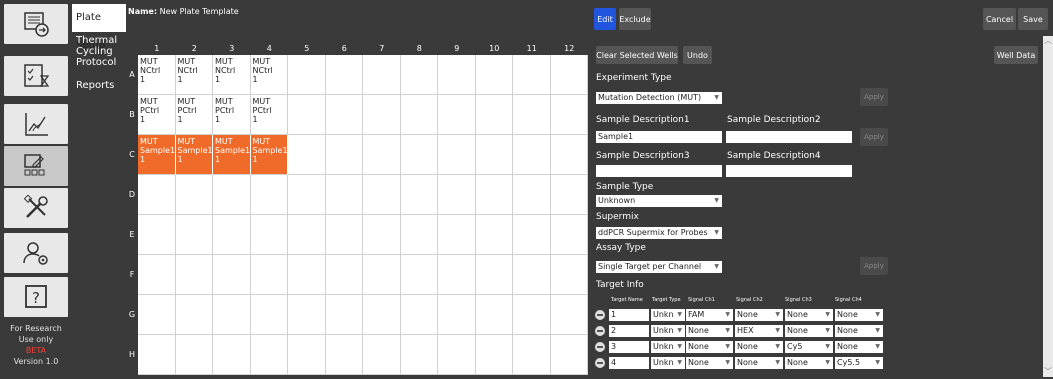  I want to click on assay-type-select: Single Target per Channel ▼, so click(659, 267).